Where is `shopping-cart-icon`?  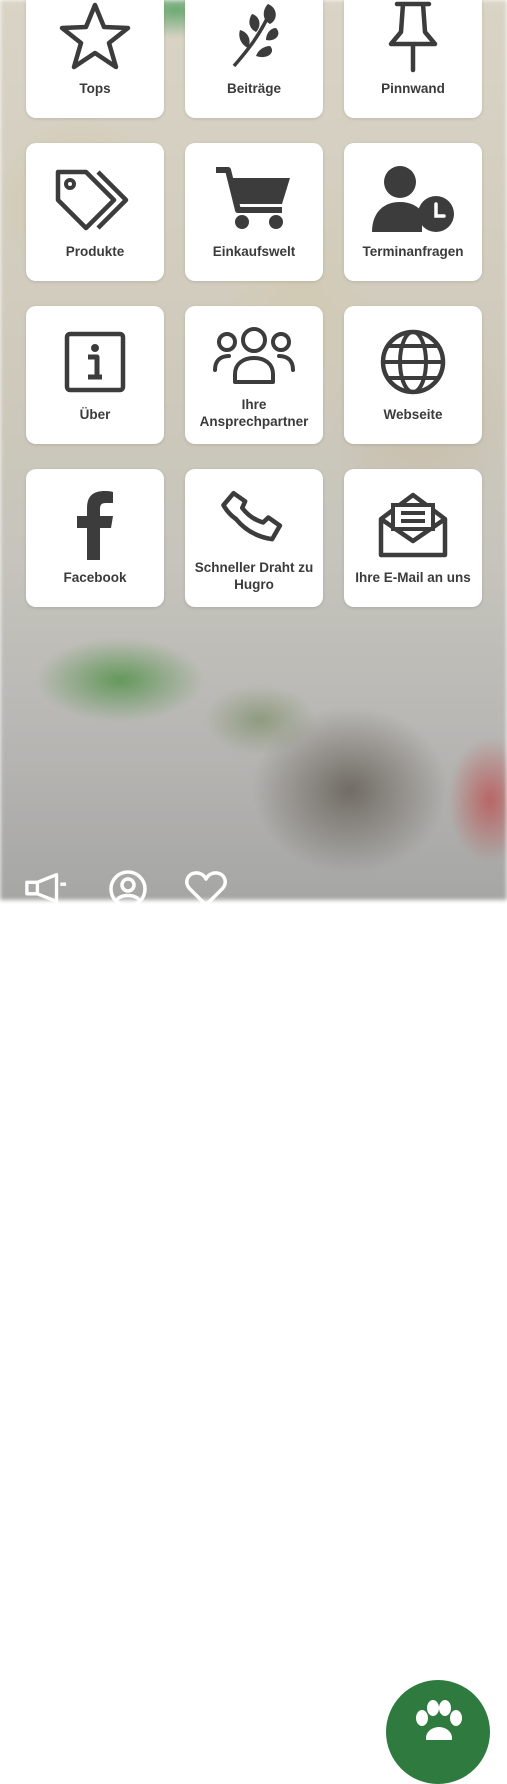 shopping-cart-icon is located at coordinates (254, 199).